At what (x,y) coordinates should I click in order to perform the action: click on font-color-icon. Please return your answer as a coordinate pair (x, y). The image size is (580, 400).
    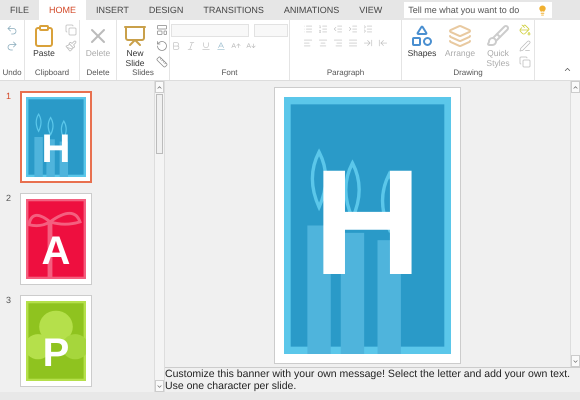
    Looking at the image, I should click on (221, 46).